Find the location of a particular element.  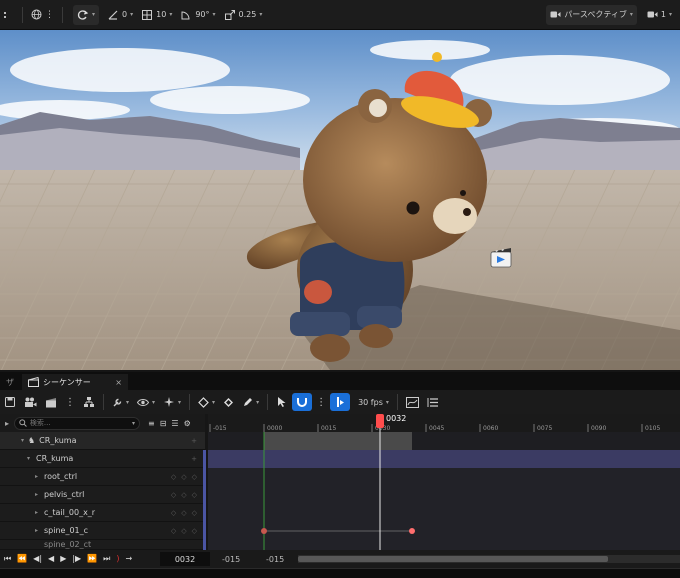

add-track-button: ▸ is located at coordinates (7, 423).